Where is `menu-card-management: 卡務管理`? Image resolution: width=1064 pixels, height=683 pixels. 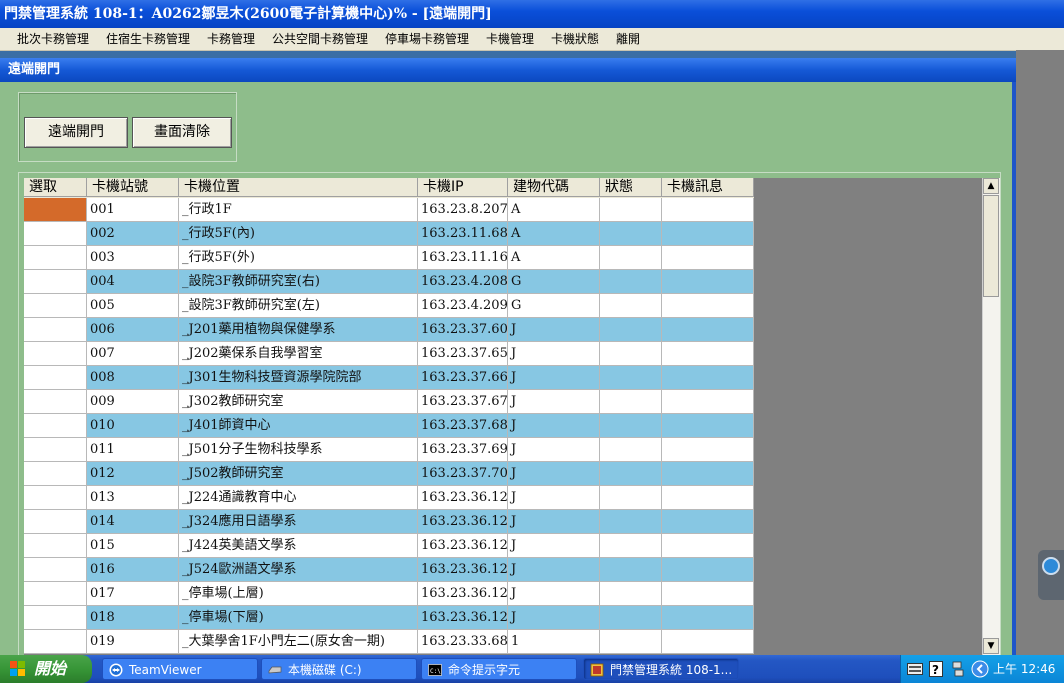 menu-card-management: 卡務管理 is located at coordinates (231, 39).